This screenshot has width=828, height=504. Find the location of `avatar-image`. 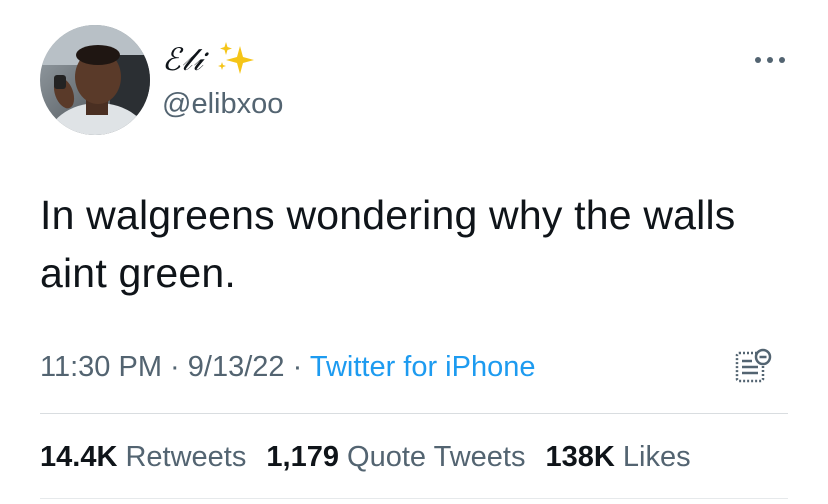

avatar-image is located at coordinates (95, 80).